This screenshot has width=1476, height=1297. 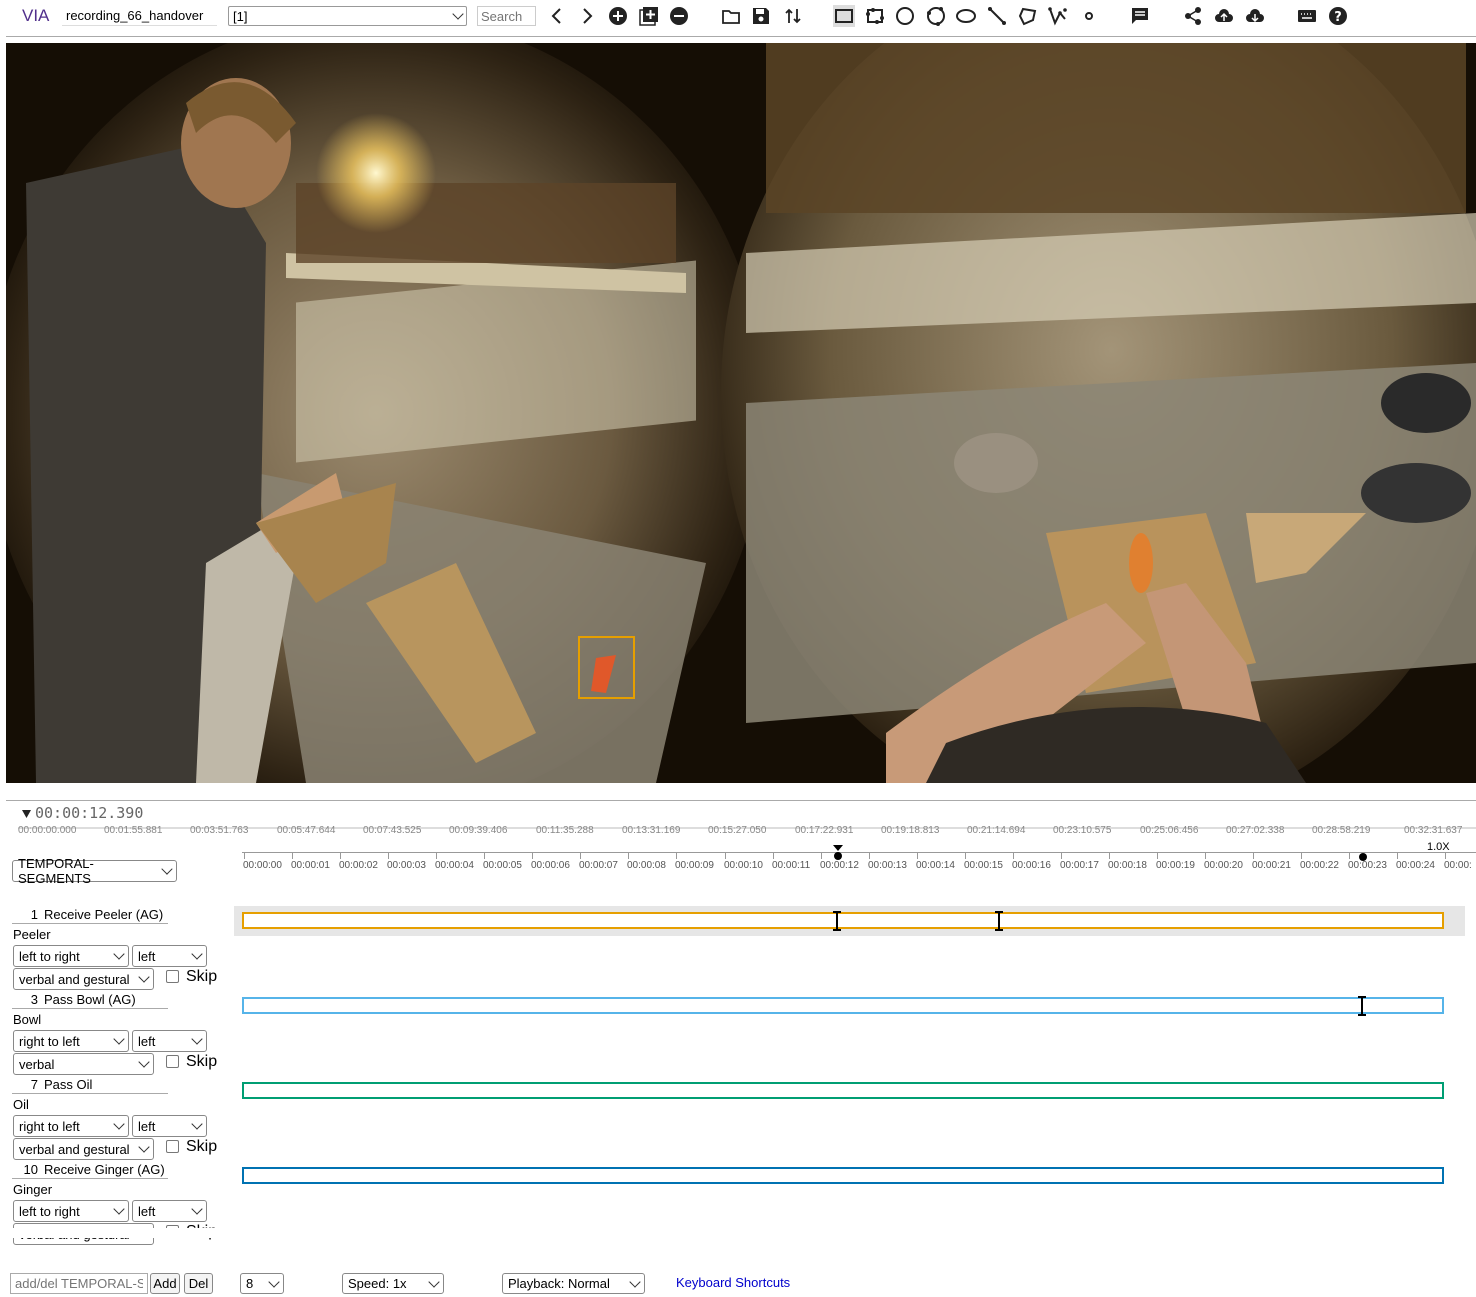 What do you see at coordinates (1363, 857) in the screenshot?
I see `segment-marker-icon` at bounding box center [1363, 857].